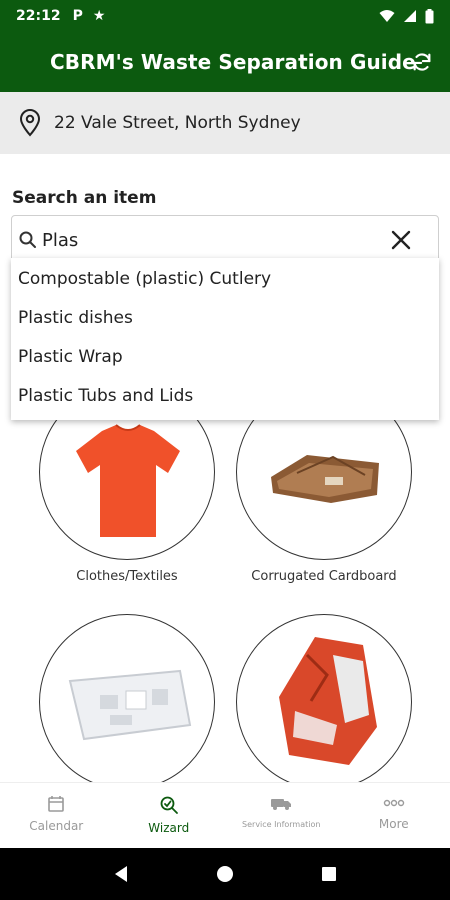 This screenshot has width=450, height=900. What do you see at coordinates (127, 576) in the screenshot?
I see `item-label: Clothes/Textiles` at bounding box center [127, 576].